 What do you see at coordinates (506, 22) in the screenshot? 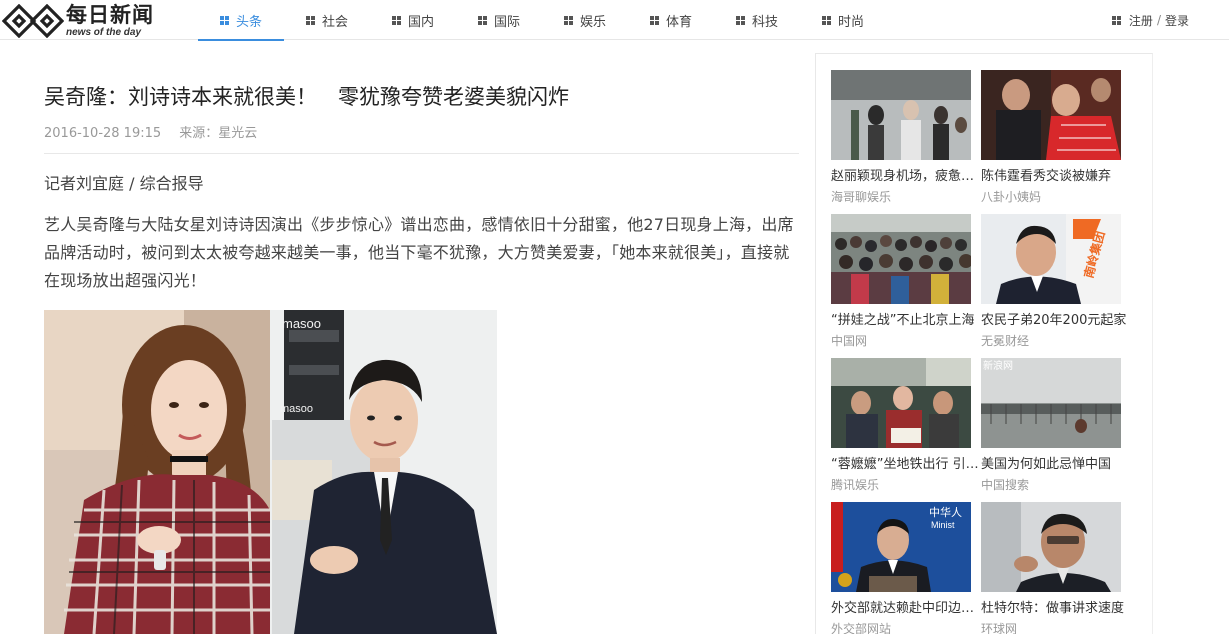
I see `tab-label: 国际` at bounding box center [506, 22].